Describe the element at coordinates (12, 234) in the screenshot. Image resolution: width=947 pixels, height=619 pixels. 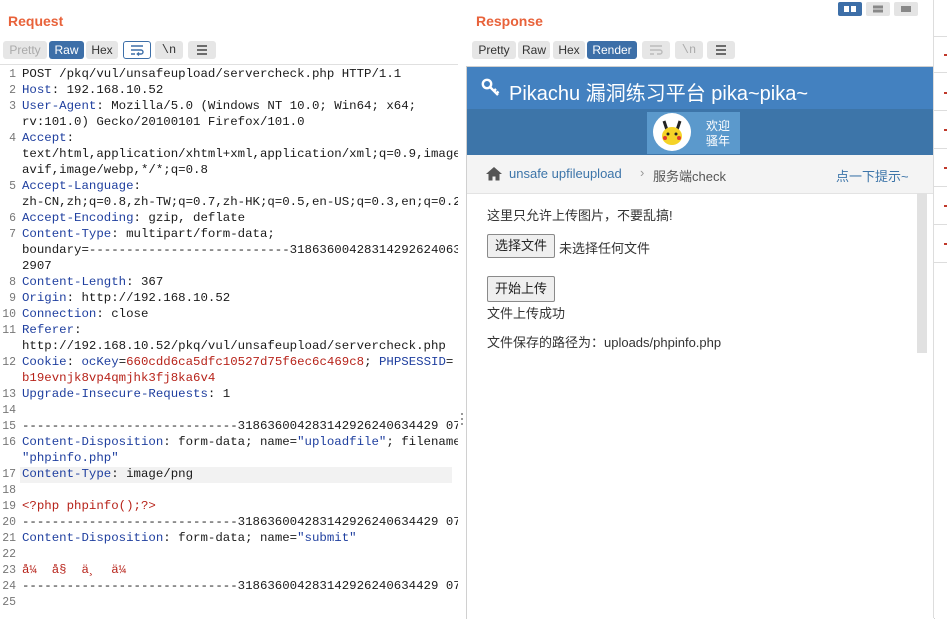
I see `line-number: 7` at that location.